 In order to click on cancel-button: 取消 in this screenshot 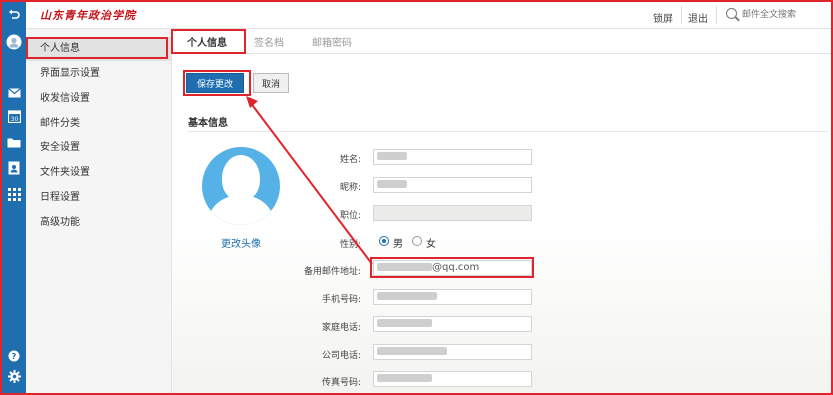, I will do `click(271, 83)`.